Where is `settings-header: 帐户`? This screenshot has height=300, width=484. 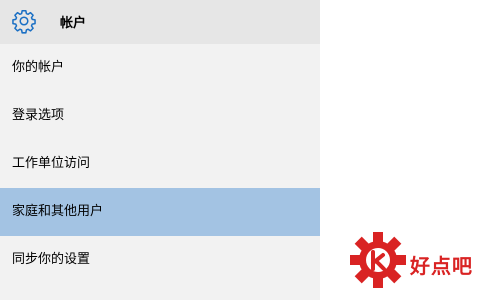 settings-header: 帐户 is located at coordinates (160, 22).